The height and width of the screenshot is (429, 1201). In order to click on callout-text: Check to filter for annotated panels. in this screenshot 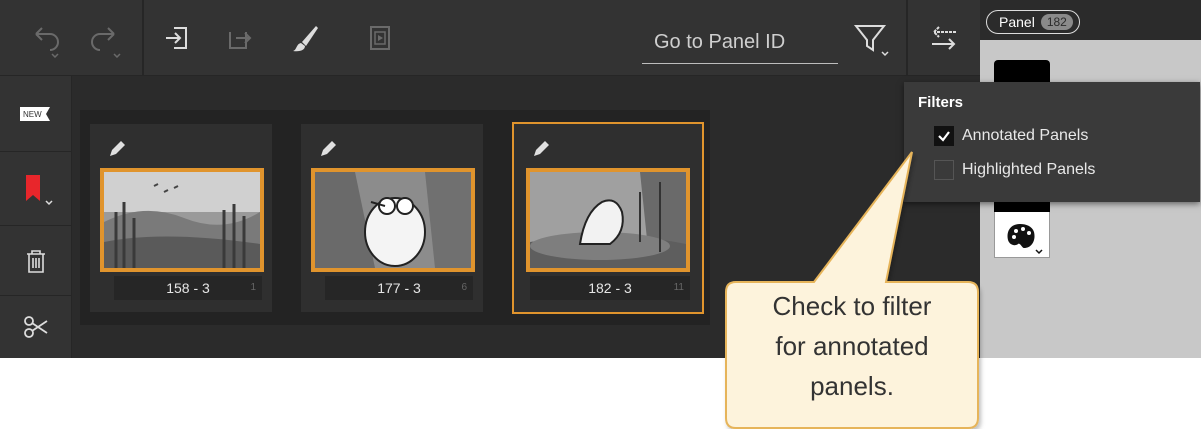, I will do `click(852, 346)`.